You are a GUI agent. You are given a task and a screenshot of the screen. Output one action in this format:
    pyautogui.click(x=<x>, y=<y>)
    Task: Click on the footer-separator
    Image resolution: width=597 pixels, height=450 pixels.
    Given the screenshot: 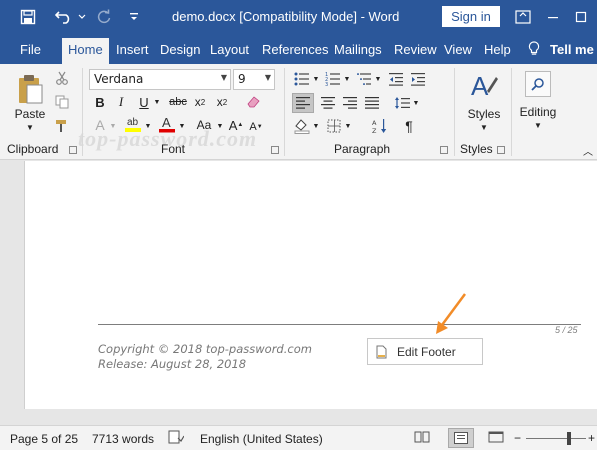 What is the action you would take?
    pyautogui.click(x=339, y=324)
    